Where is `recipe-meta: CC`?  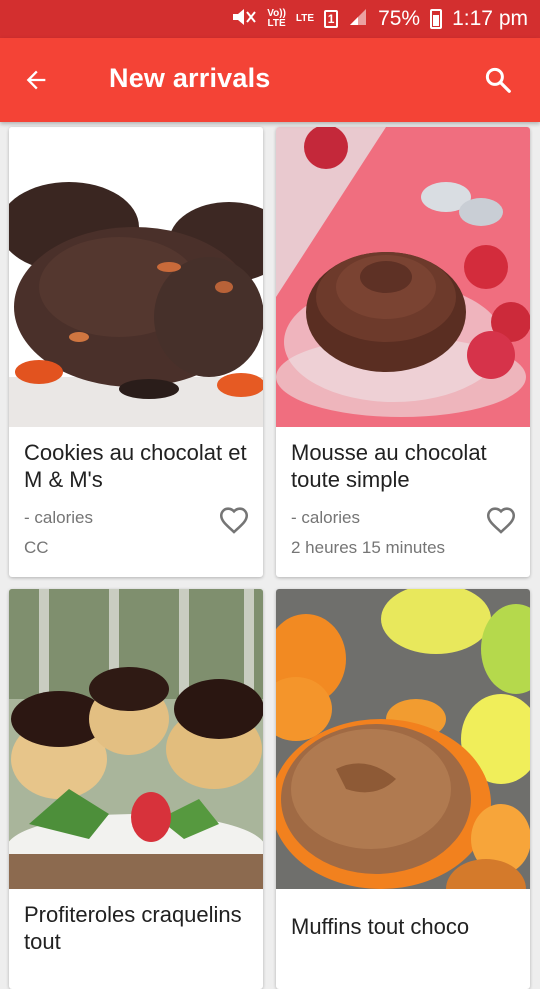
recipe-meta: CC is located at coordinates (36, 547).